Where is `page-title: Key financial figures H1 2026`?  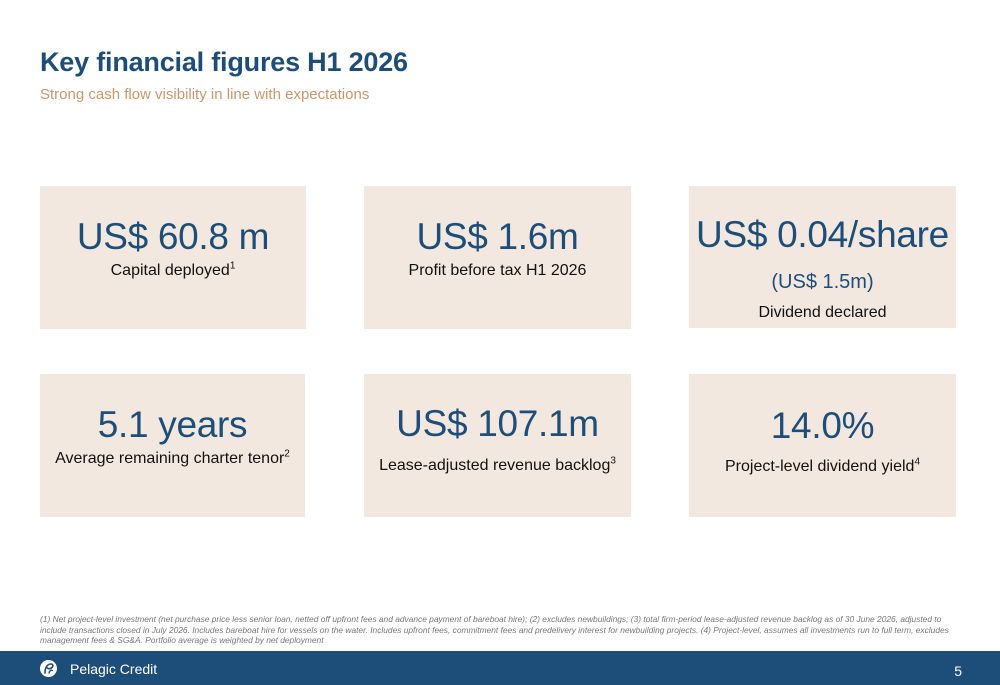 page-title: Key financial figures H1 2026 is located at coordinates (224, 62).